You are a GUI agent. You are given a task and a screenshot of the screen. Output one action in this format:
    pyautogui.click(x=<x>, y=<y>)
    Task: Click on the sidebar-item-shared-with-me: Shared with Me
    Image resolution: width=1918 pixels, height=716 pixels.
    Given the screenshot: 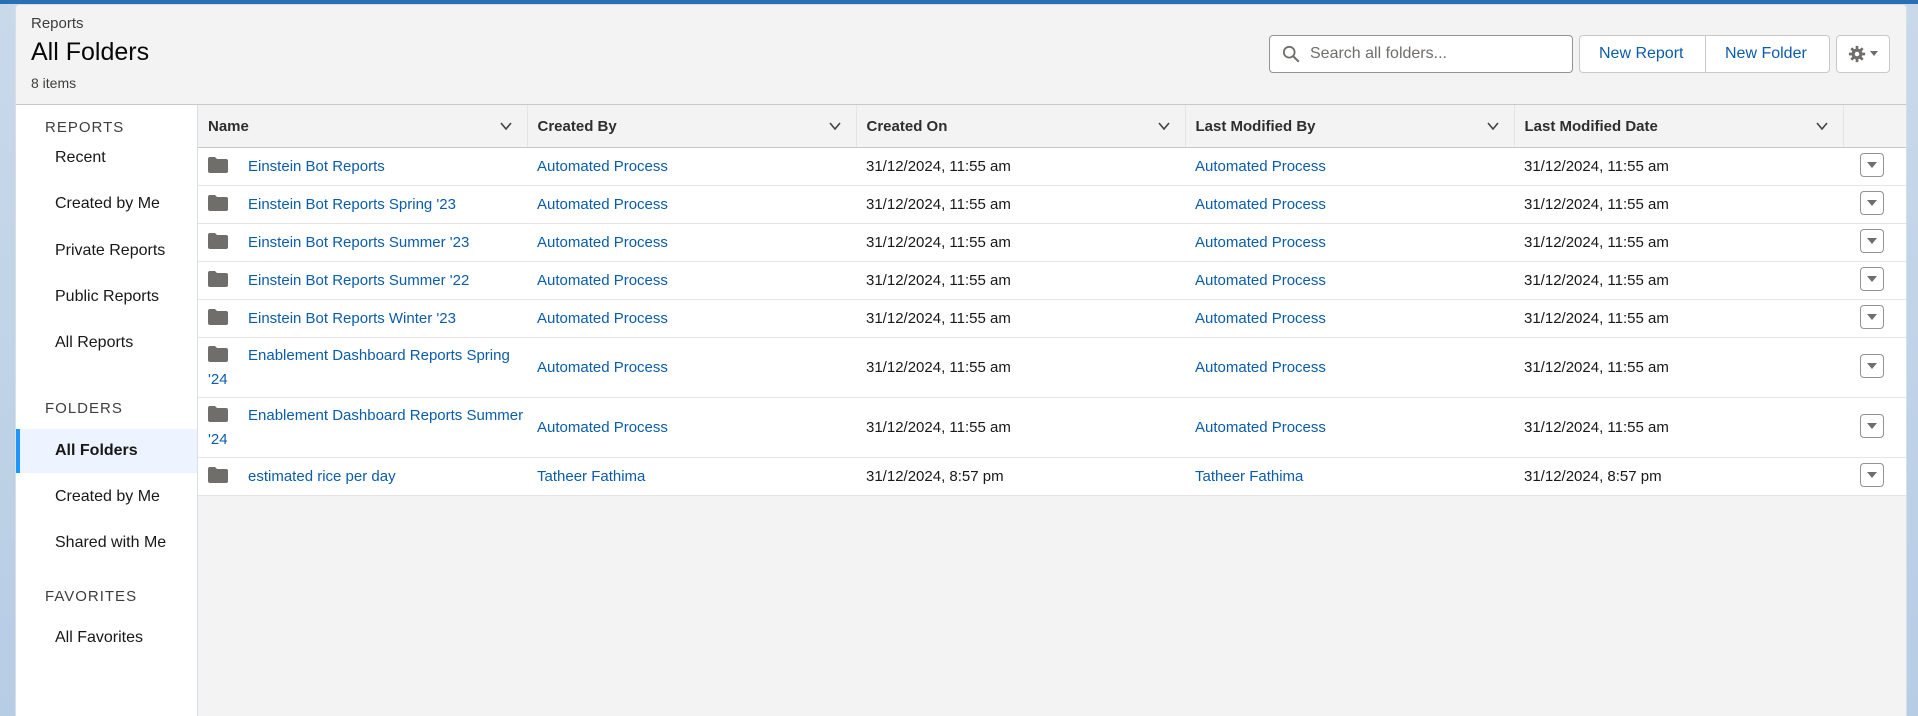 What is the action you would take?
    pyautogui.click(x=106, y=543)
    